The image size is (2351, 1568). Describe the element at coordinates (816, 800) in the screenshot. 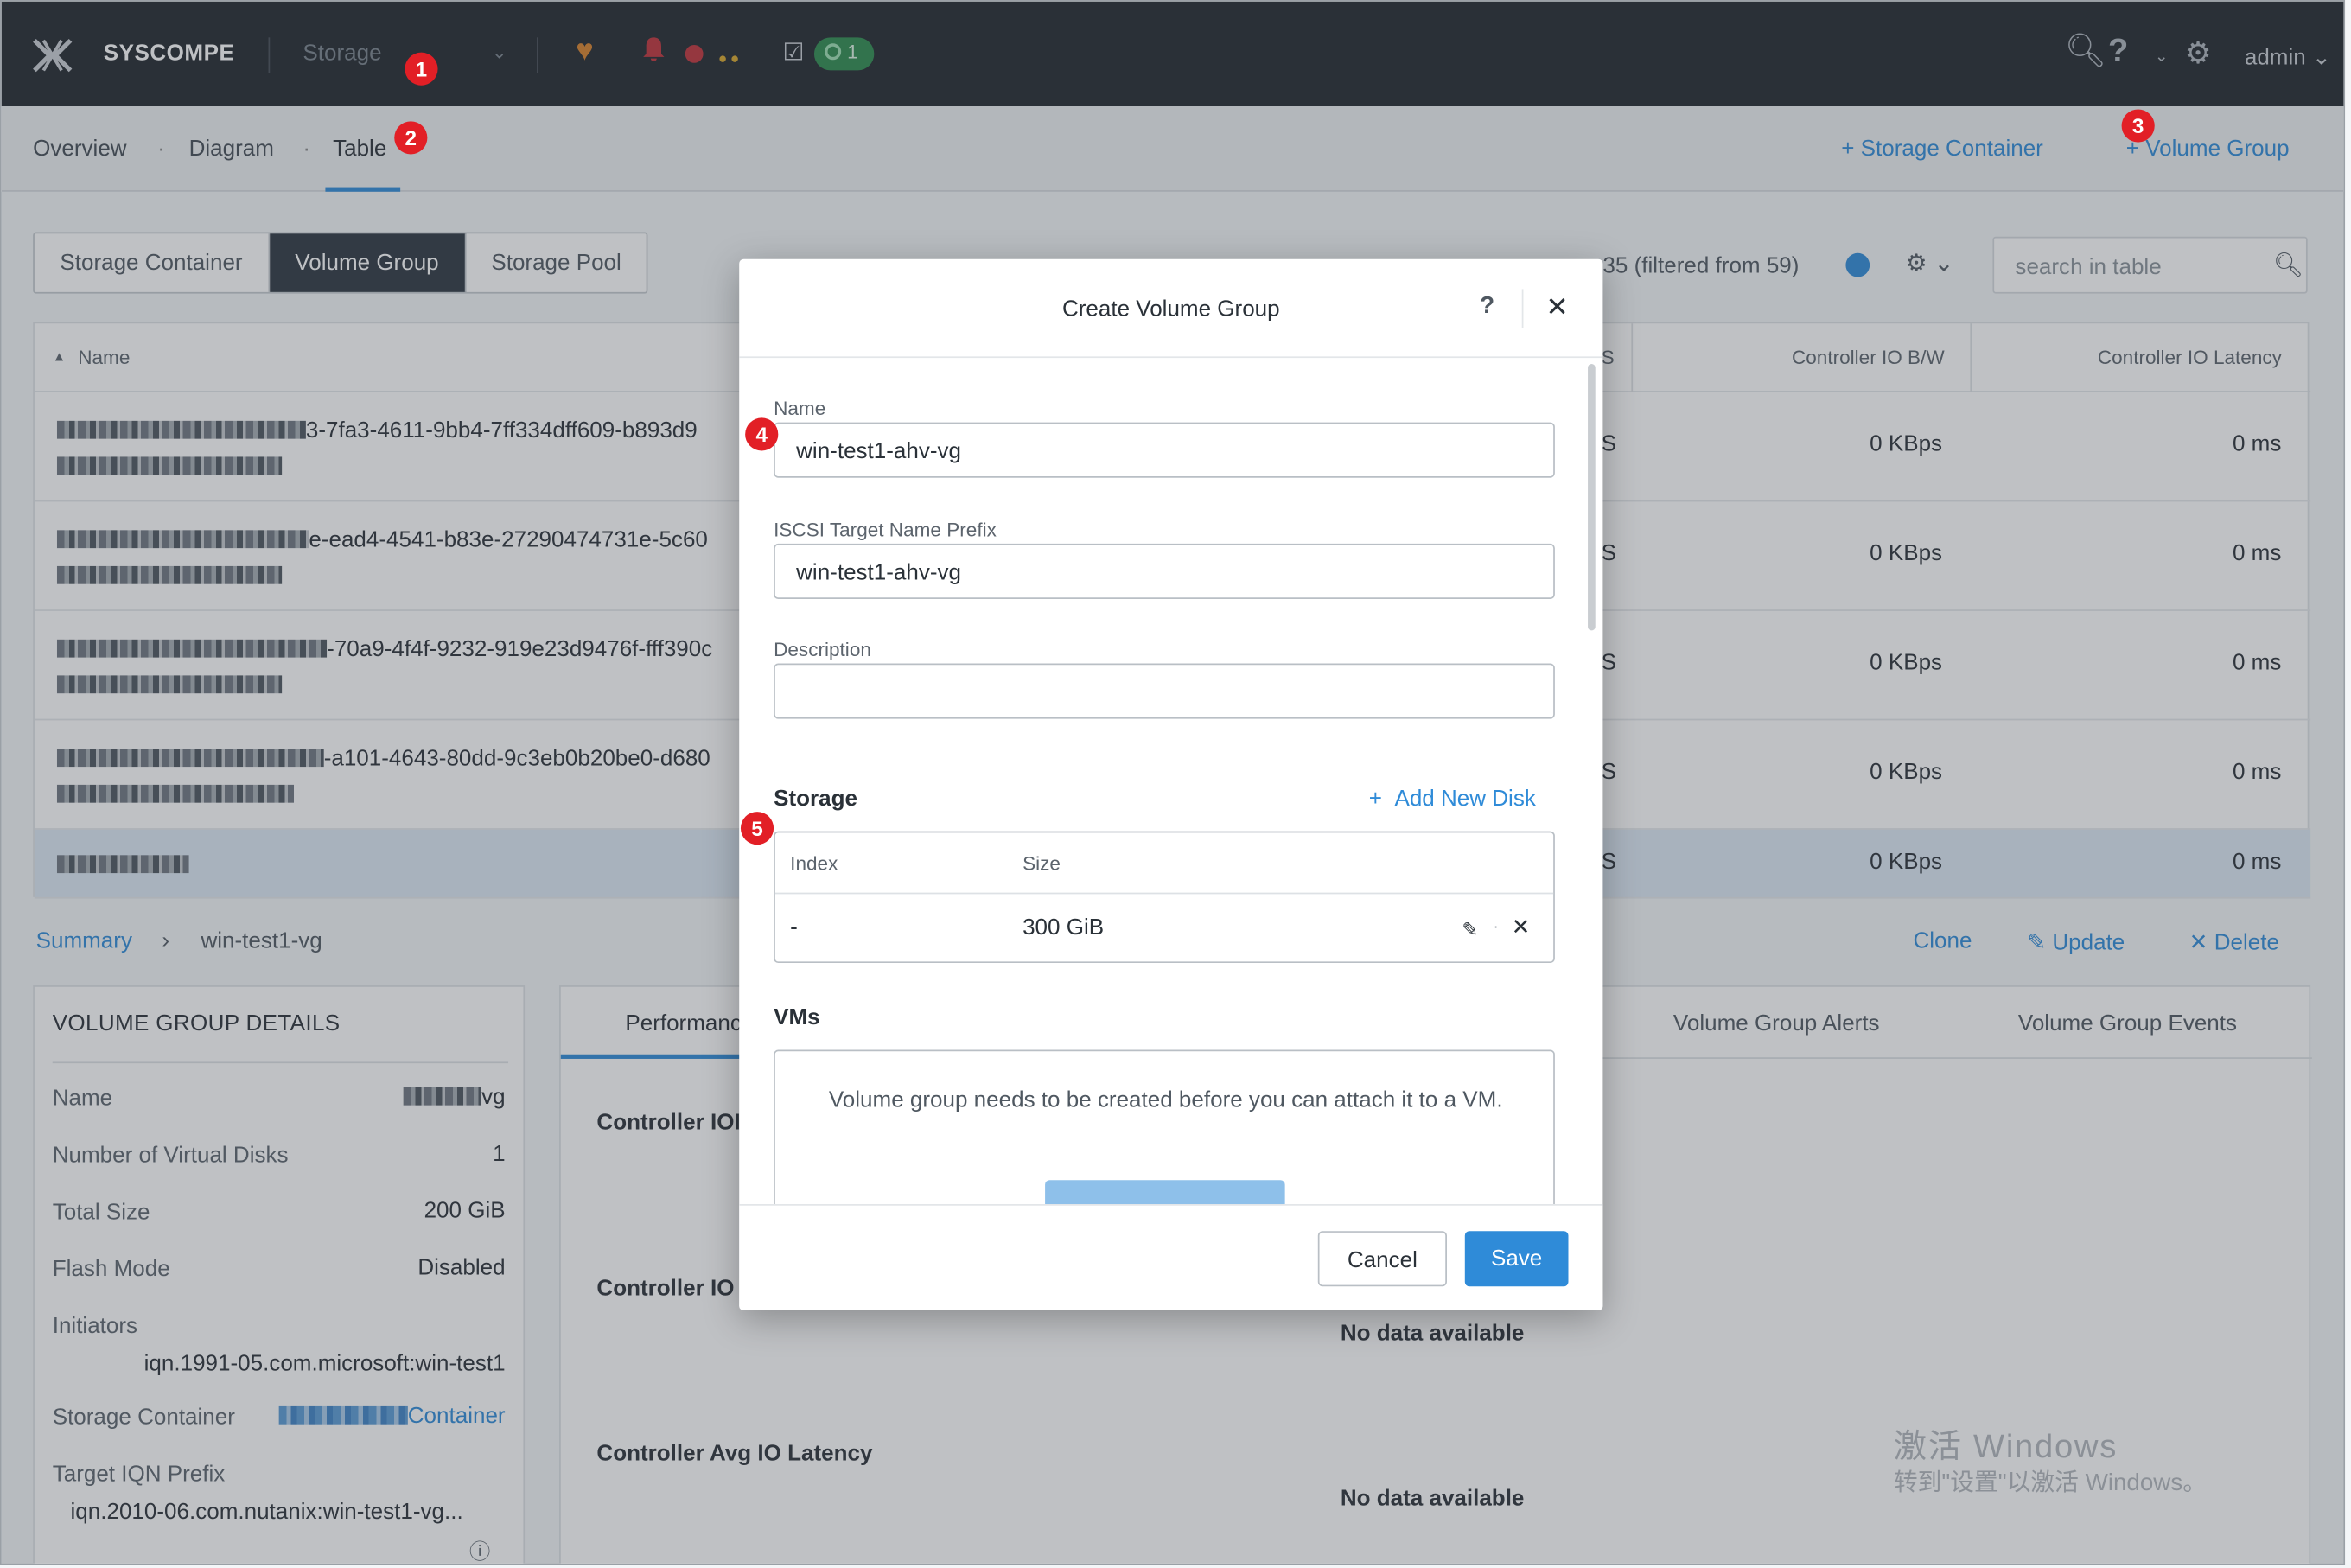

I see `storage-section-title: Storage` at that location.